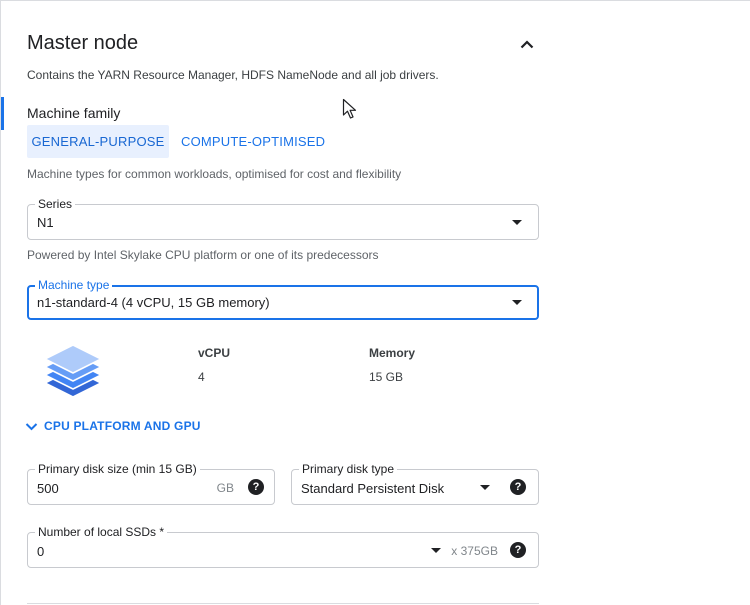 The image size is (750, 605). I want to click on chip-general-purpose: GENERAL-PURPOSE, so click(98, 141).